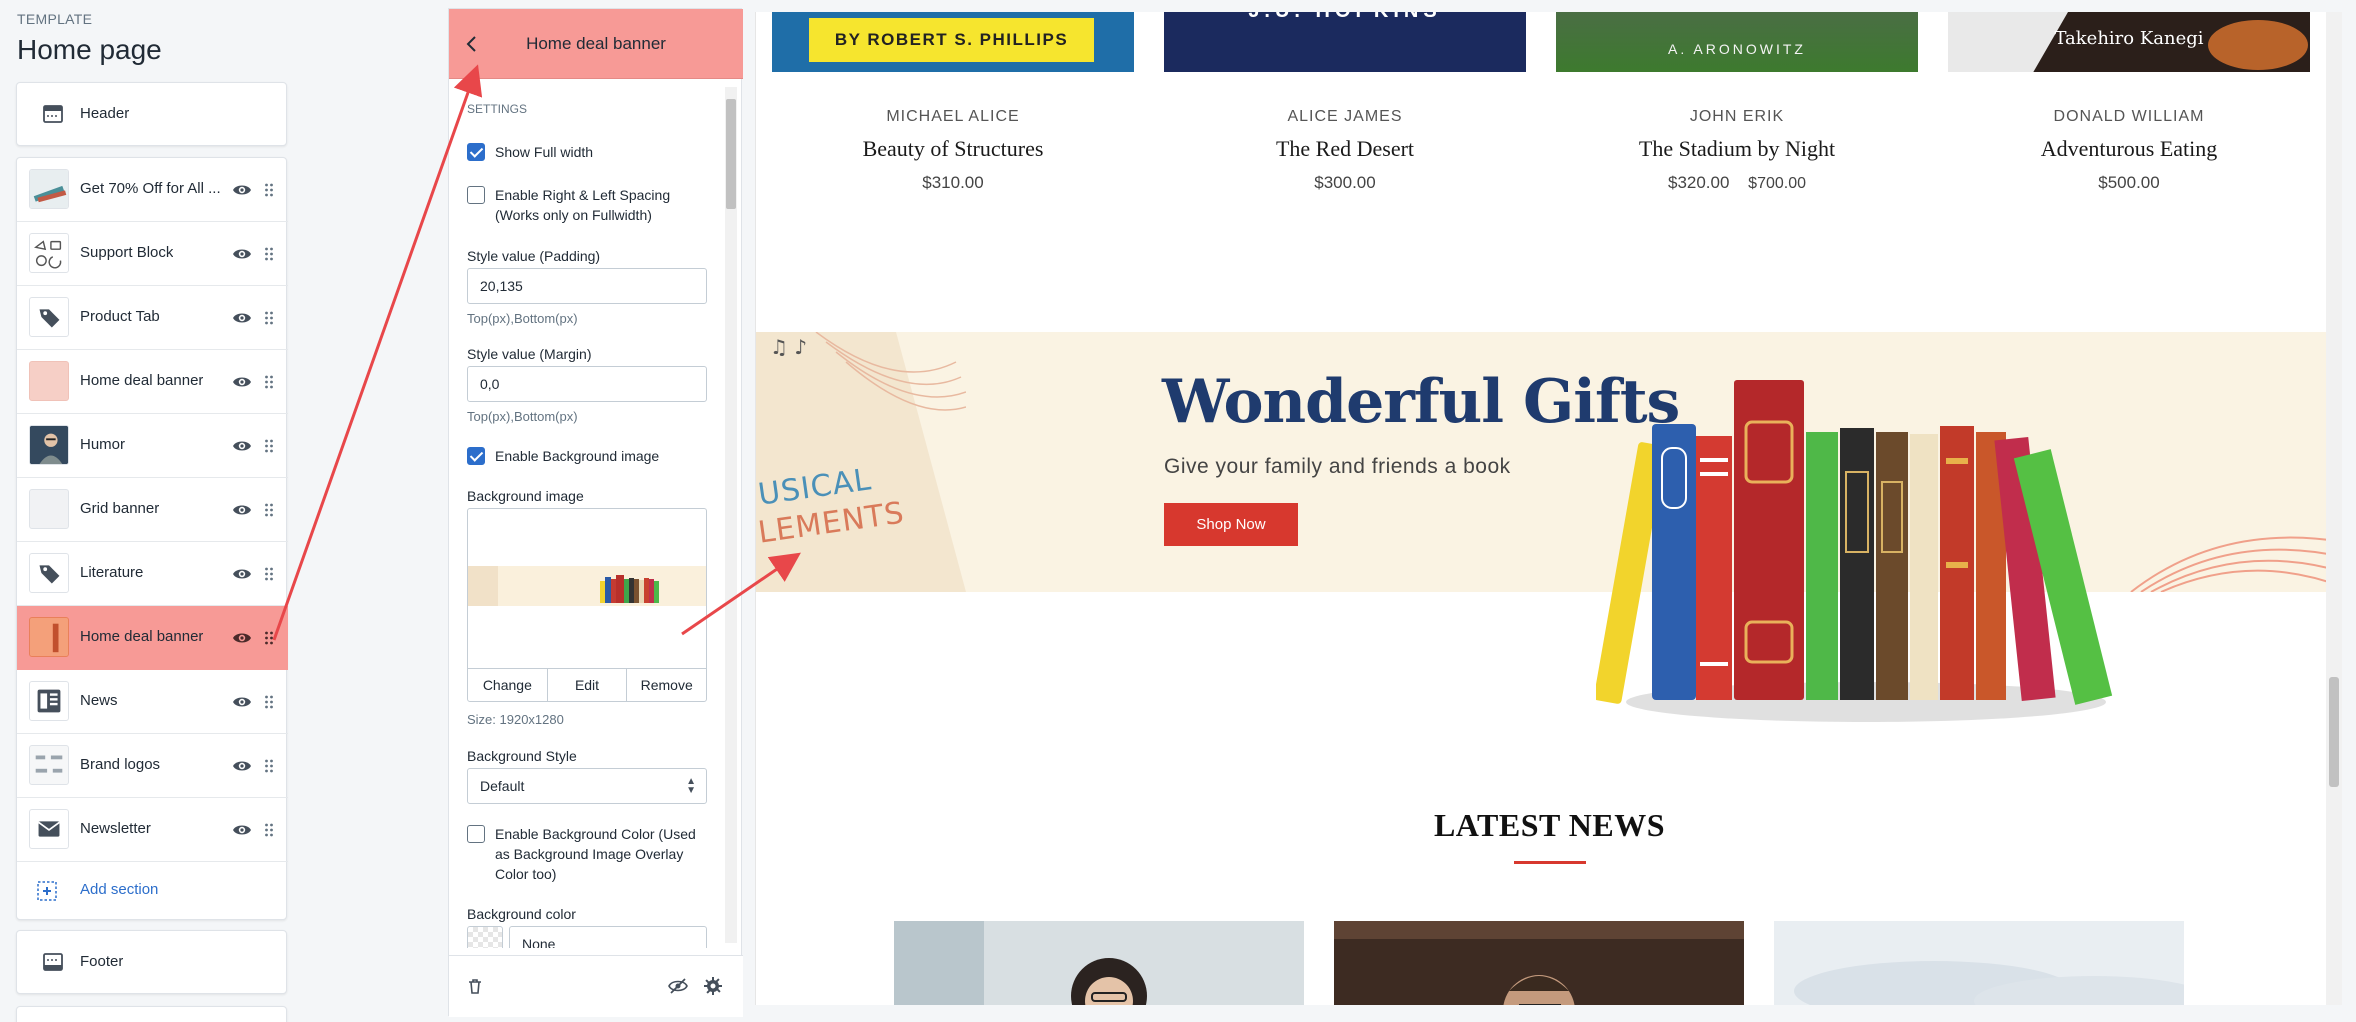 The height and width of the screenshot is (1022, 2356). I want to click on section-item-home-deal-banner-selected: Home deal banner, so click(152, 638).